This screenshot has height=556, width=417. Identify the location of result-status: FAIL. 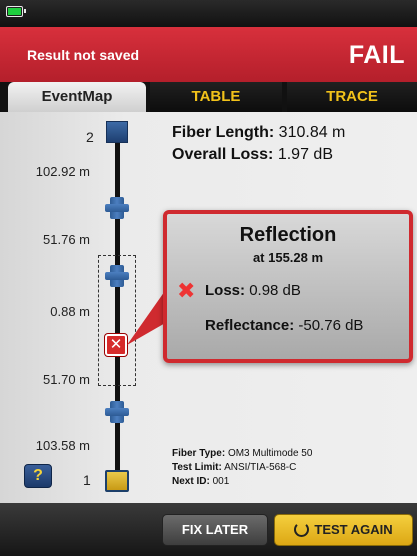
(376, 55).